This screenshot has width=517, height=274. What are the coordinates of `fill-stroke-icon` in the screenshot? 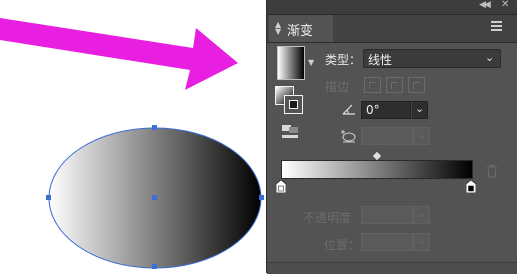 It's located at (291, 100).